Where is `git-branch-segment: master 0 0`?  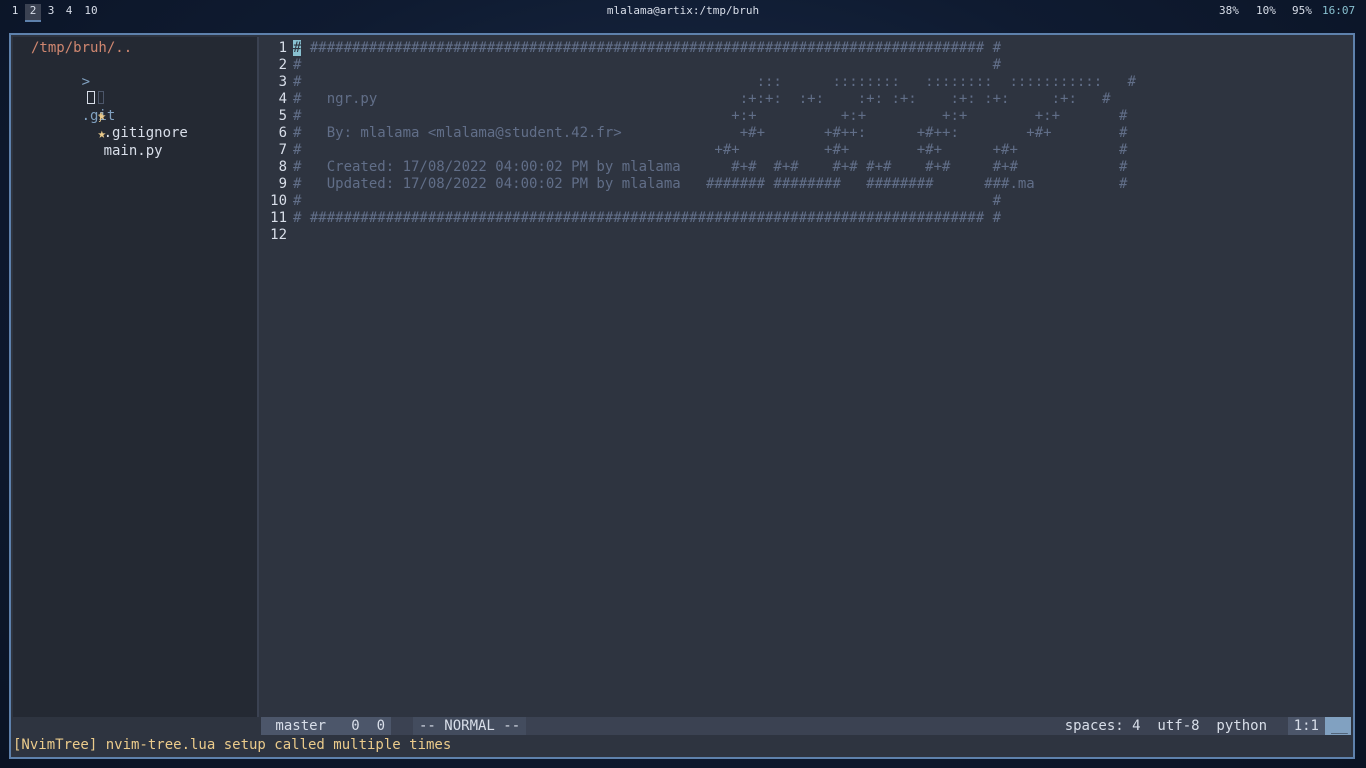
git-branch-segment: master 0 0 is located at coordinates (326, 726).